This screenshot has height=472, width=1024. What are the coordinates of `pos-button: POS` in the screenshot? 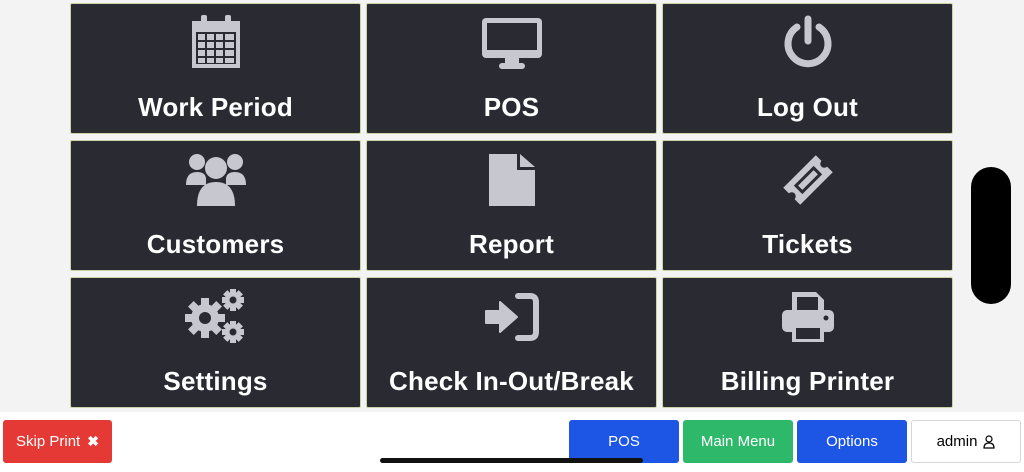 It's located at (624, 441).